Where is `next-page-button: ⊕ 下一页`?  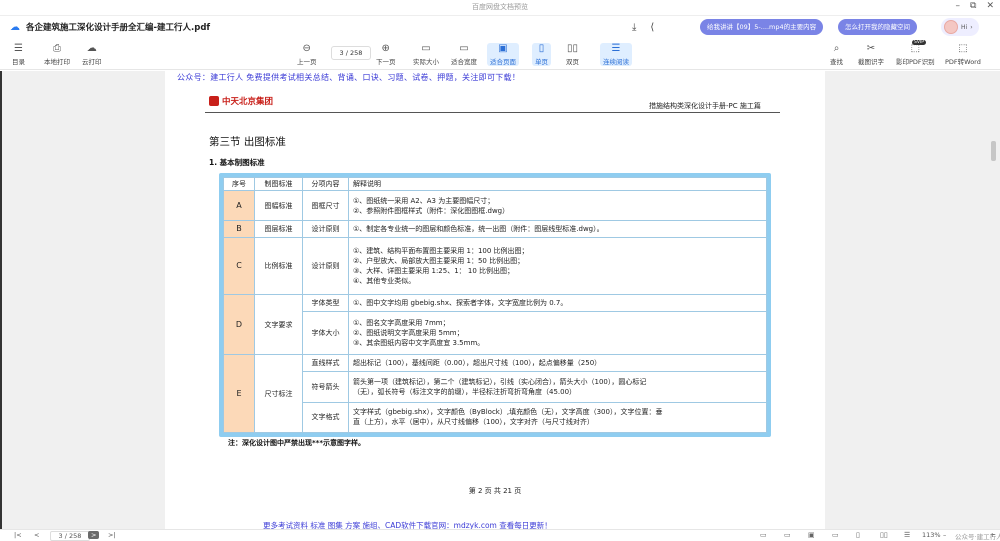 next-page-button: ⊕ 下一页 is located at coordinates (386, 54).